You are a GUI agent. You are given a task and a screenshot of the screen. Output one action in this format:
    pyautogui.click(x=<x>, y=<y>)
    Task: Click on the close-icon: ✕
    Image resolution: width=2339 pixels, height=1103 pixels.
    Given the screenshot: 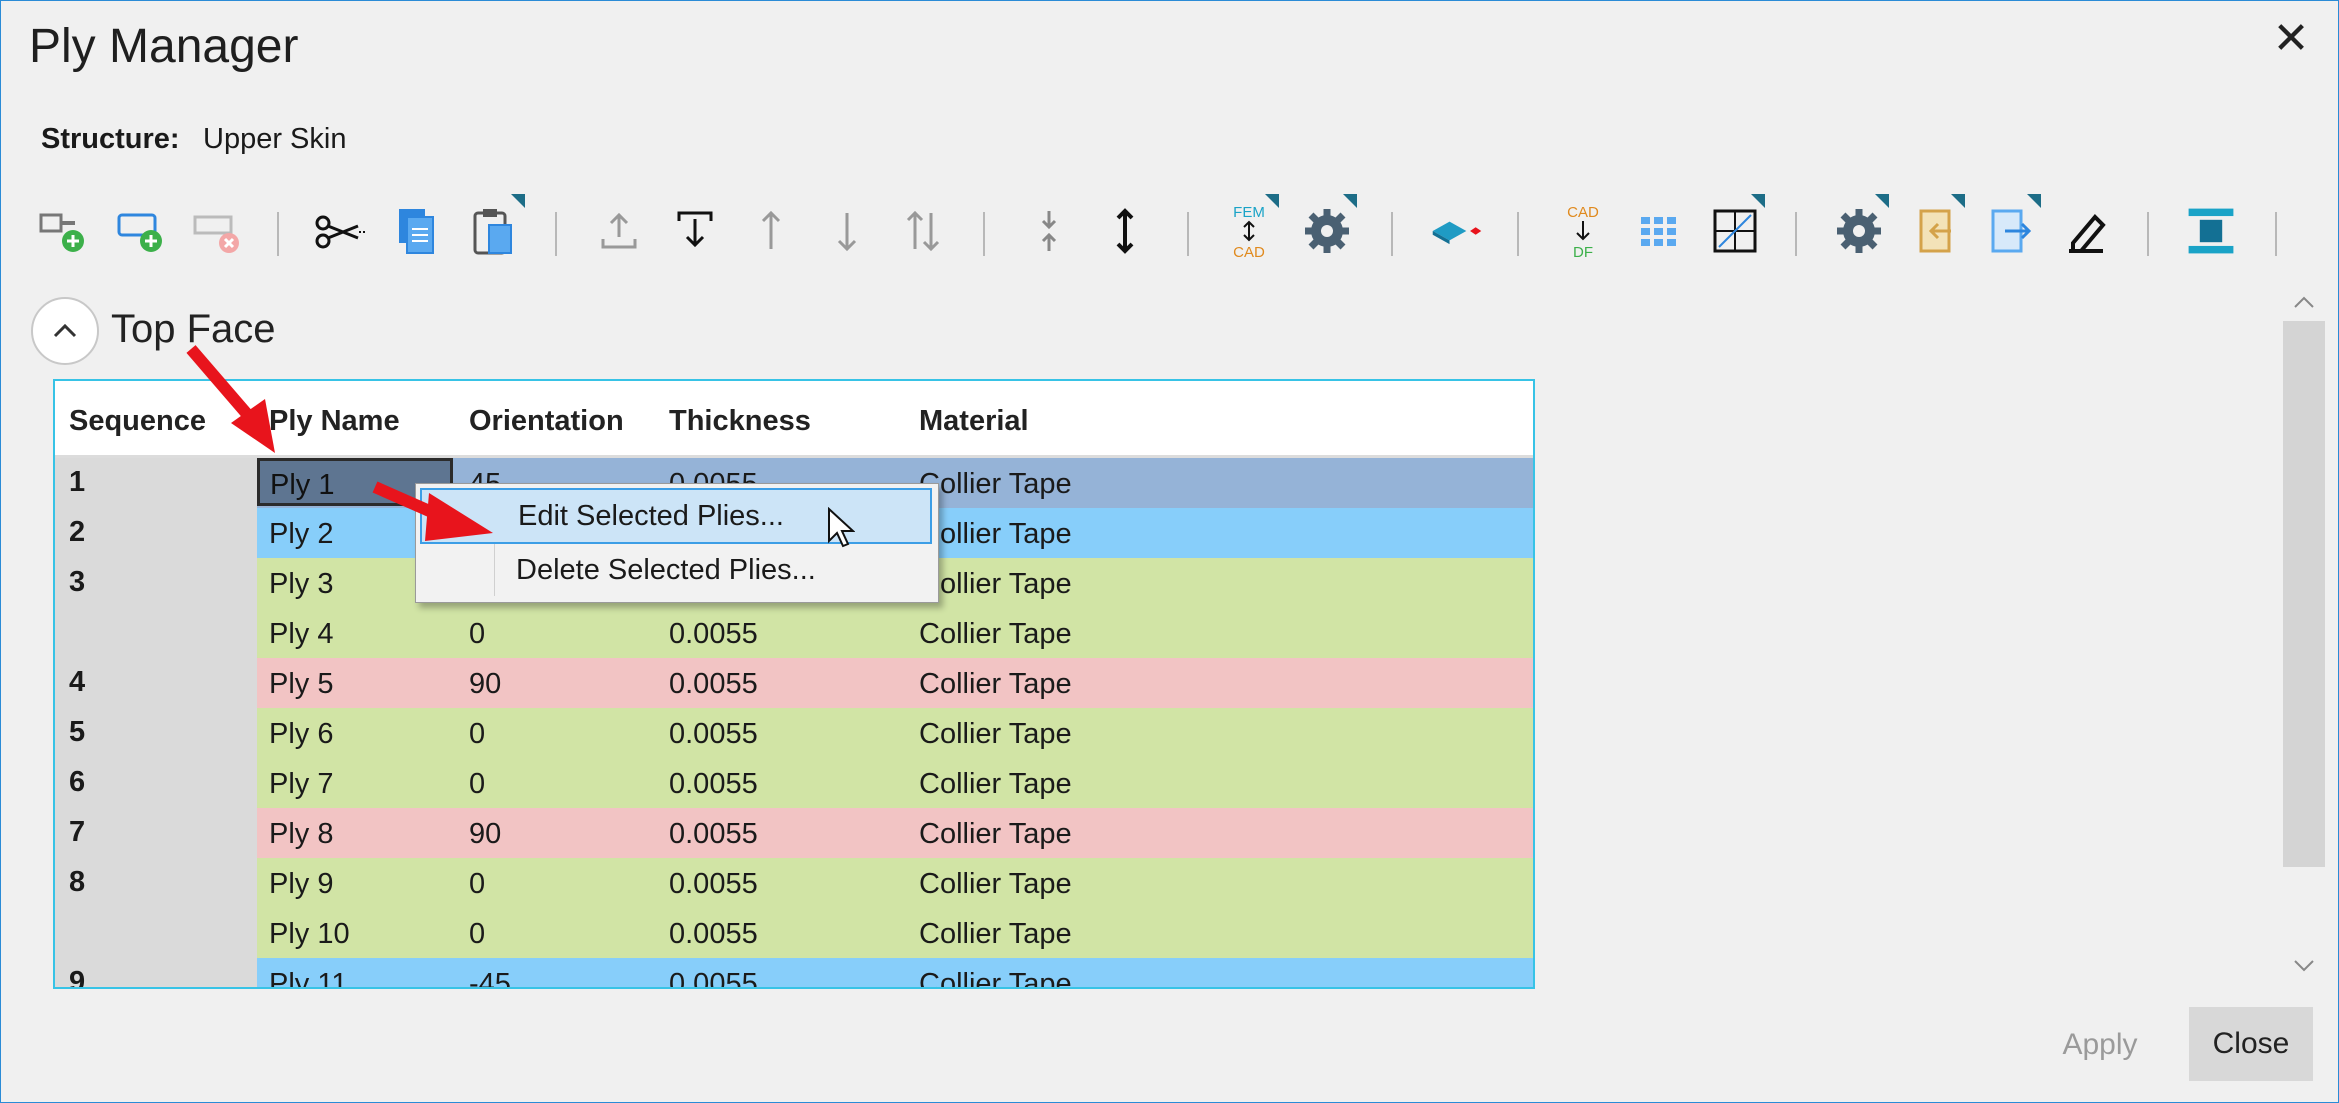 What is the action you would take?
    pyautogui.click(x=2291, y=39)
    